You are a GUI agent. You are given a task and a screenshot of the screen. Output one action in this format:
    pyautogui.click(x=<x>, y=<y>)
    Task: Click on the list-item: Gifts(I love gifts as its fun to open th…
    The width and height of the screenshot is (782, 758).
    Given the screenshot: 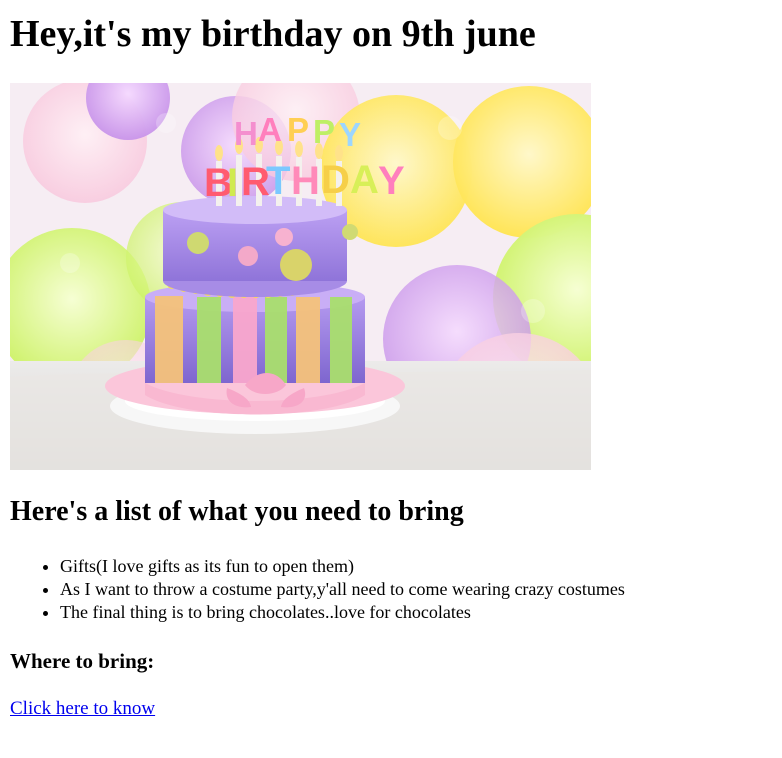 What is the action you would take?
    pyautogui.click(x=342, y=566)
    